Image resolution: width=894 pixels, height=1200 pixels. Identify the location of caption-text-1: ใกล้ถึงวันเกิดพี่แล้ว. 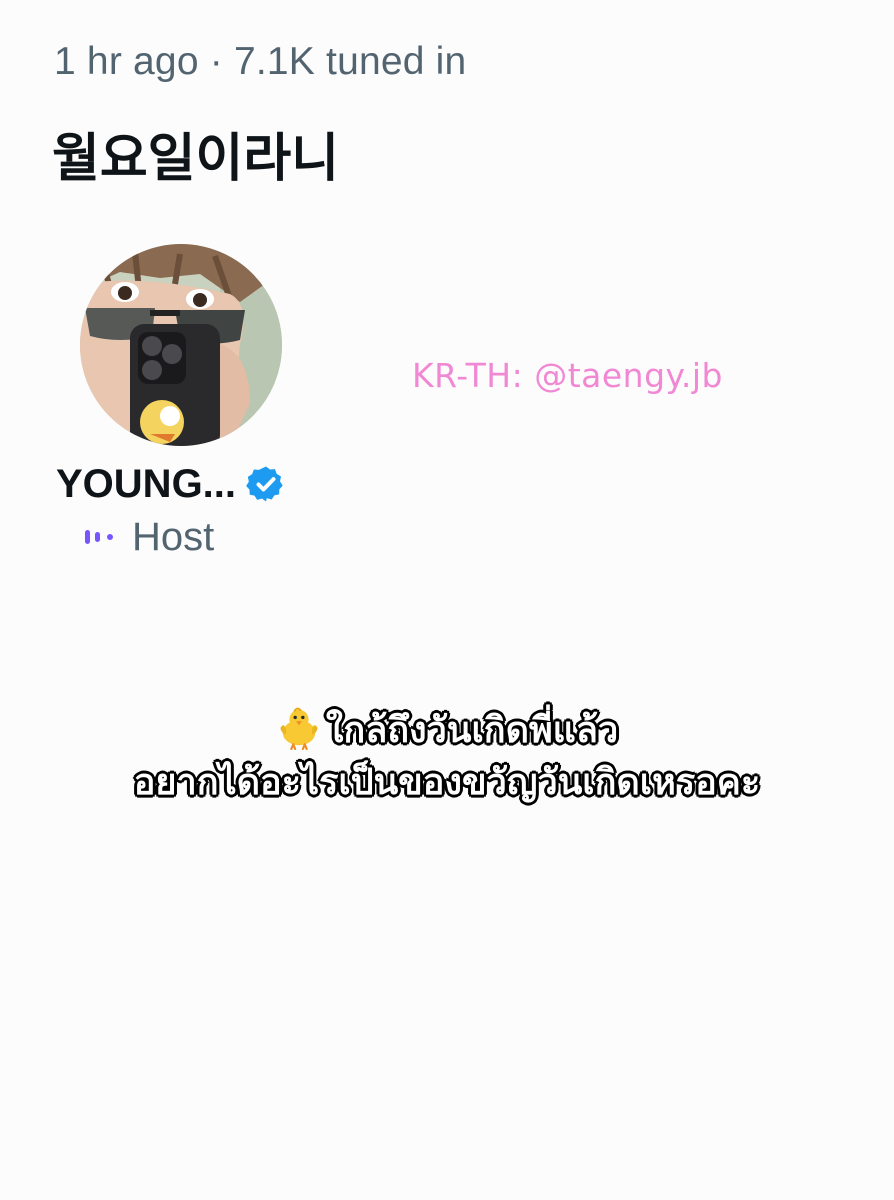
(472, 730).